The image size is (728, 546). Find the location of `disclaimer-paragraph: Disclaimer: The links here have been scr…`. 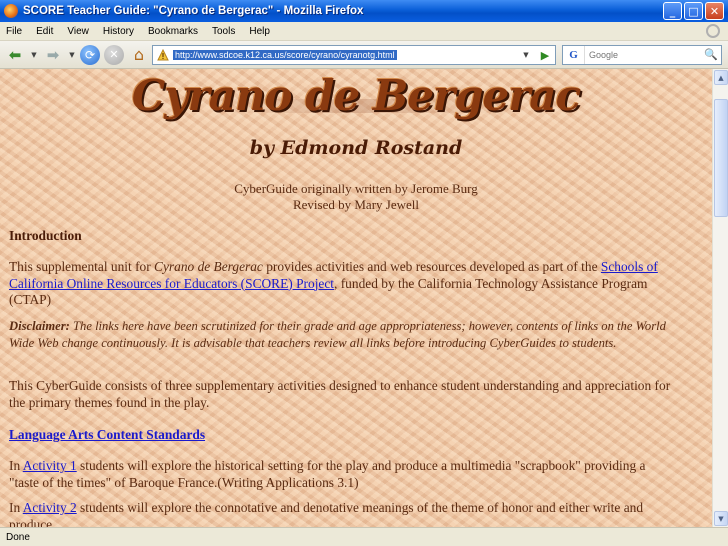

disclaimer-paragraph: Disclaimer: The links here have been scr… is located at coordinates (342, 334).